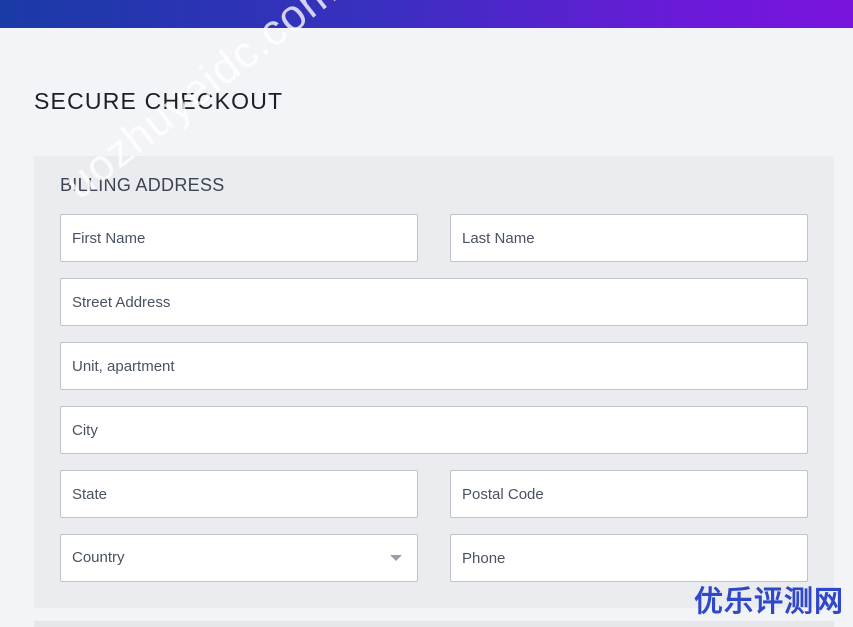 The width and height of the screenshot is (853, 627). I want to click on billing-section-title: BILLING ADDRESS, so click(142, 185).